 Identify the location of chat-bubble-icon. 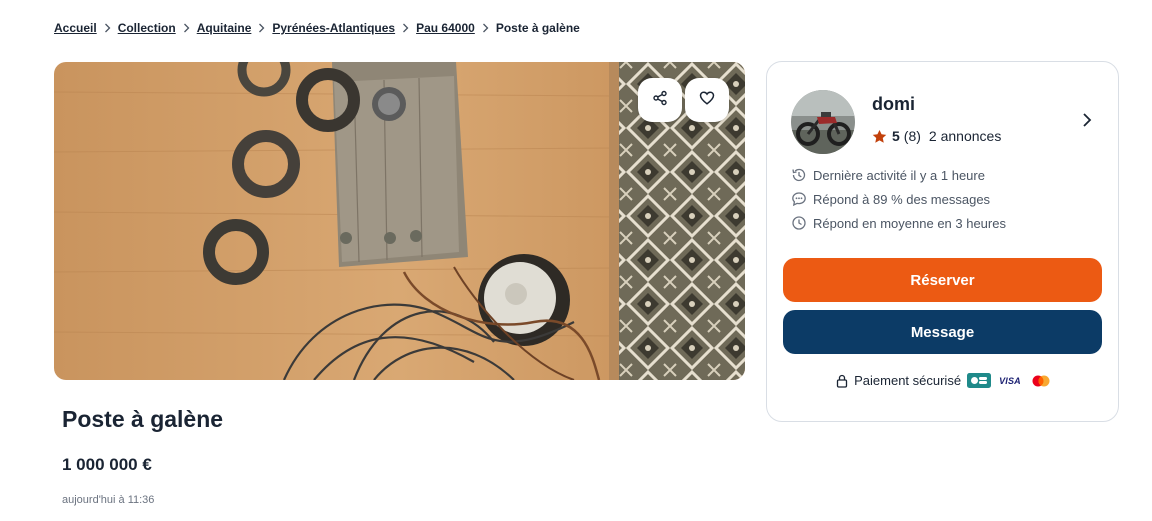
(799, 199).